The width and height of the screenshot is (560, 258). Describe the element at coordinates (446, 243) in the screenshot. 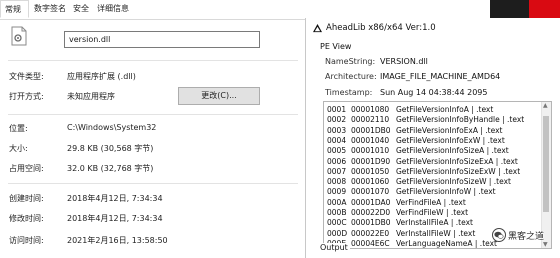

I see `export-name: VerLanguageNameA | .text` at that location.